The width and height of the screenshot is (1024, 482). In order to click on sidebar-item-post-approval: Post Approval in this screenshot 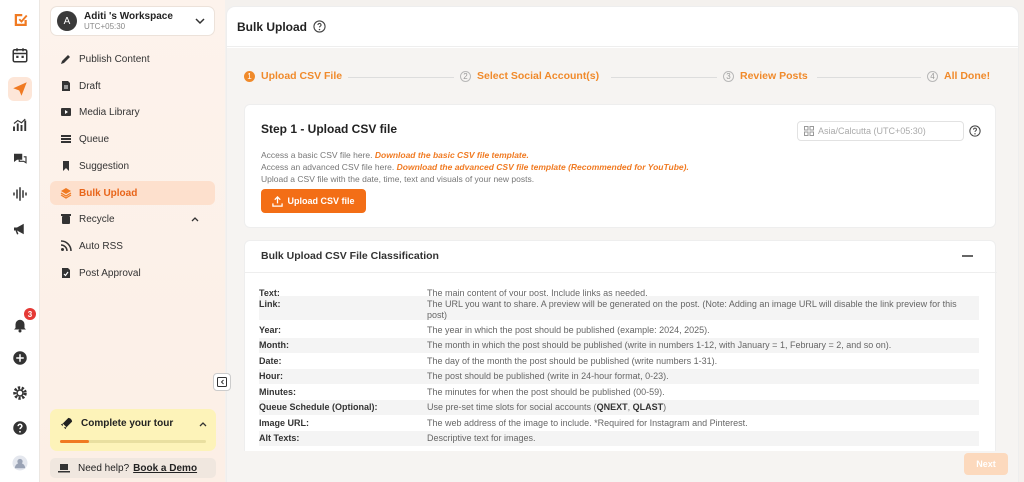, I will do `click(132, 273)`.